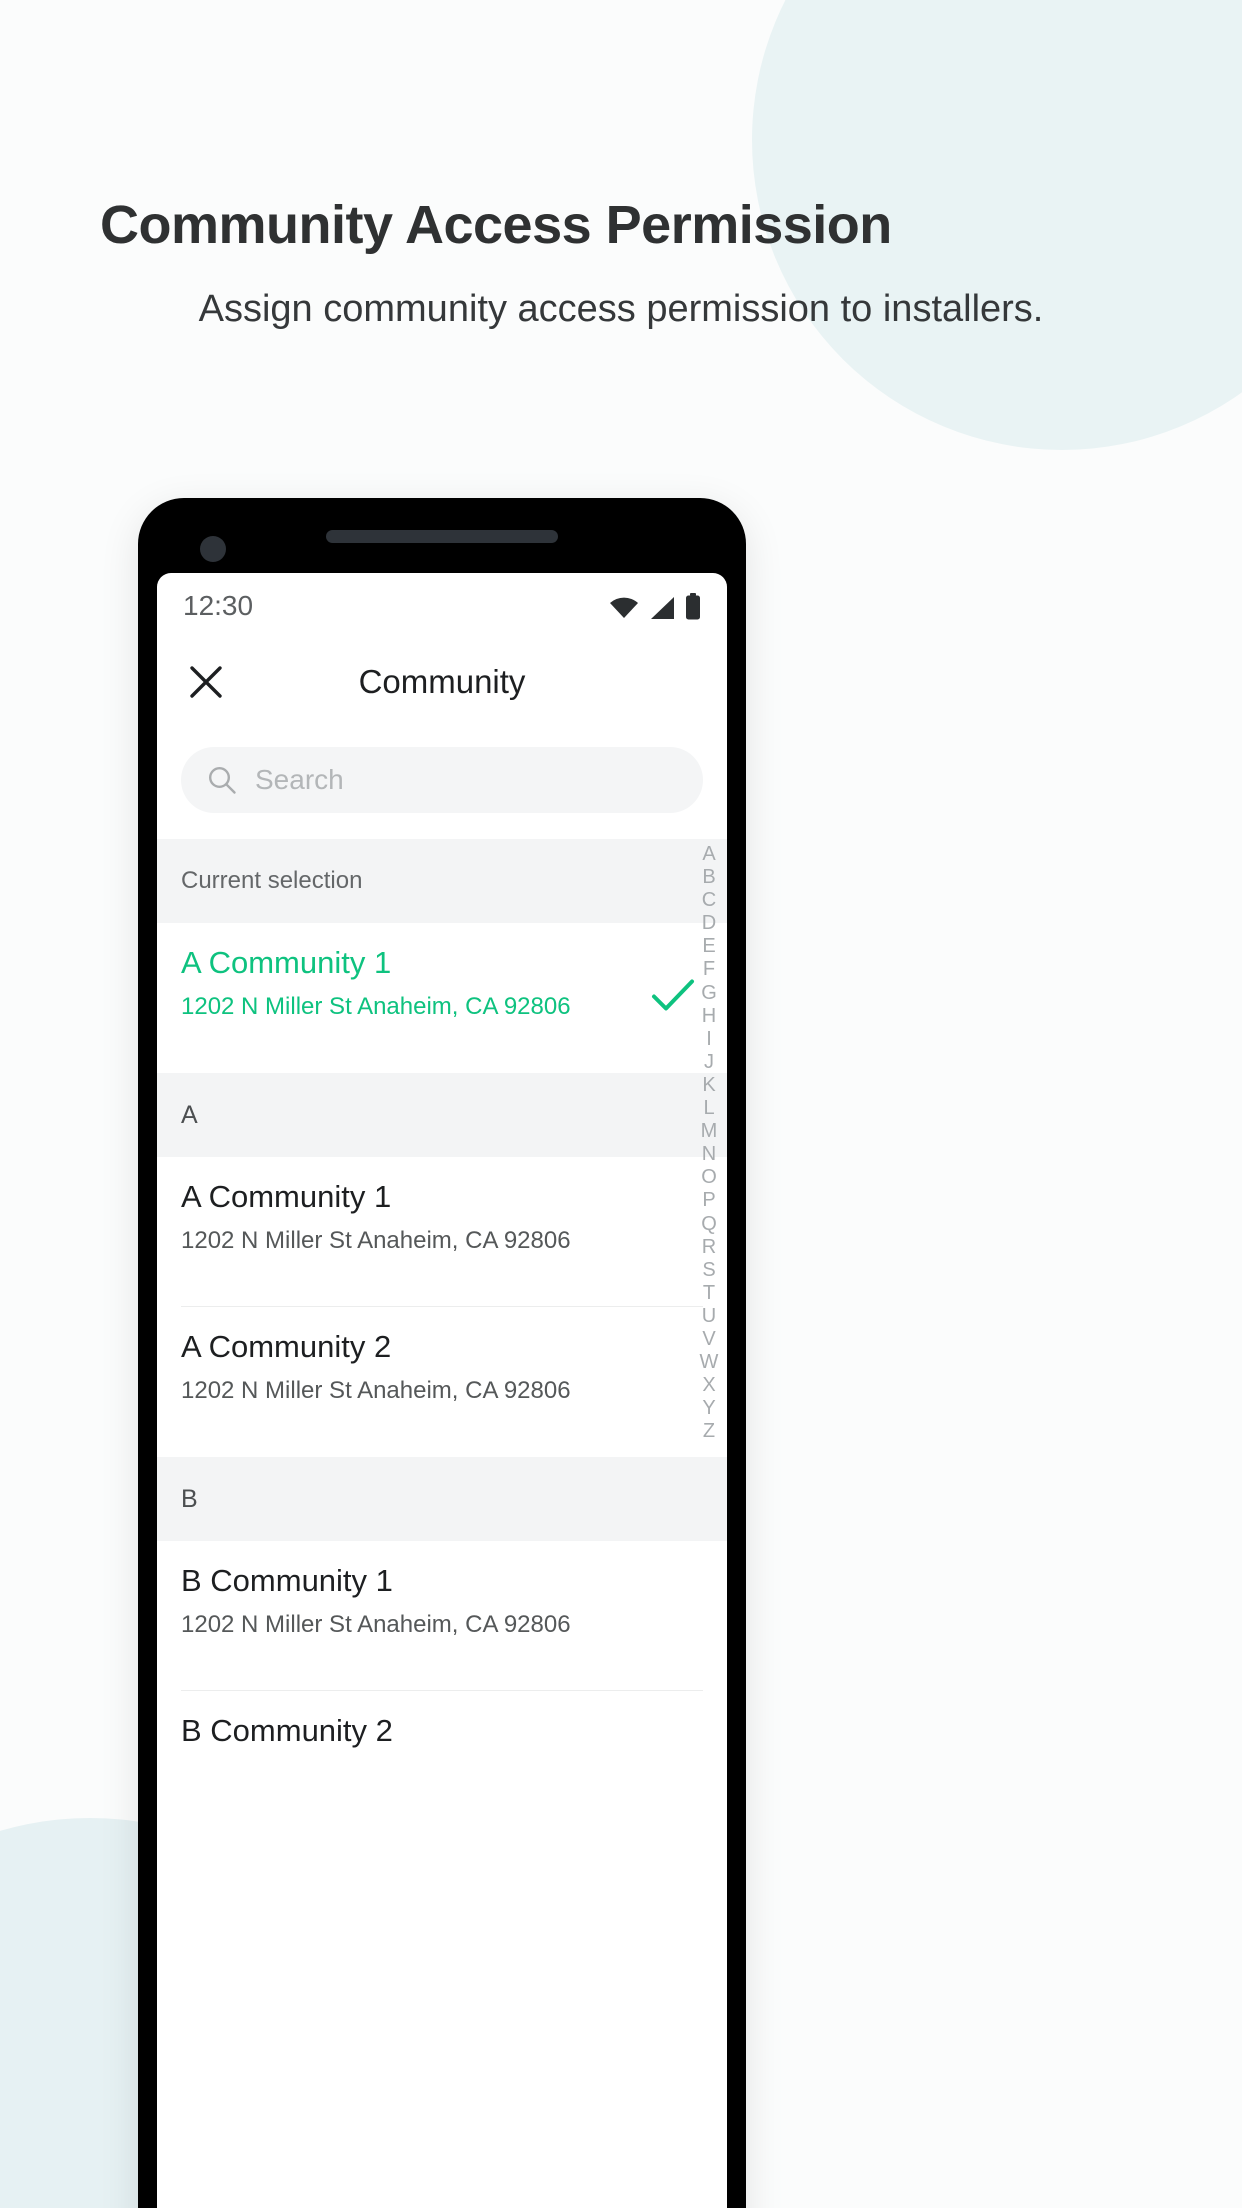  I want to click on search-placeholder: Search, so click(299, 779).